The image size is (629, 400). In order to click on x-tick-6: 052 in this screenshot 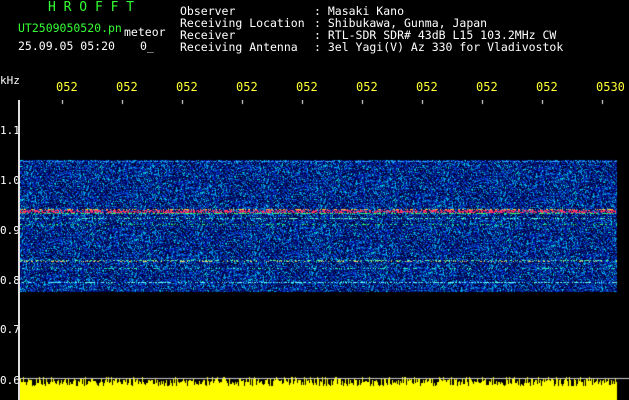, I will do `click(367, 87)`.